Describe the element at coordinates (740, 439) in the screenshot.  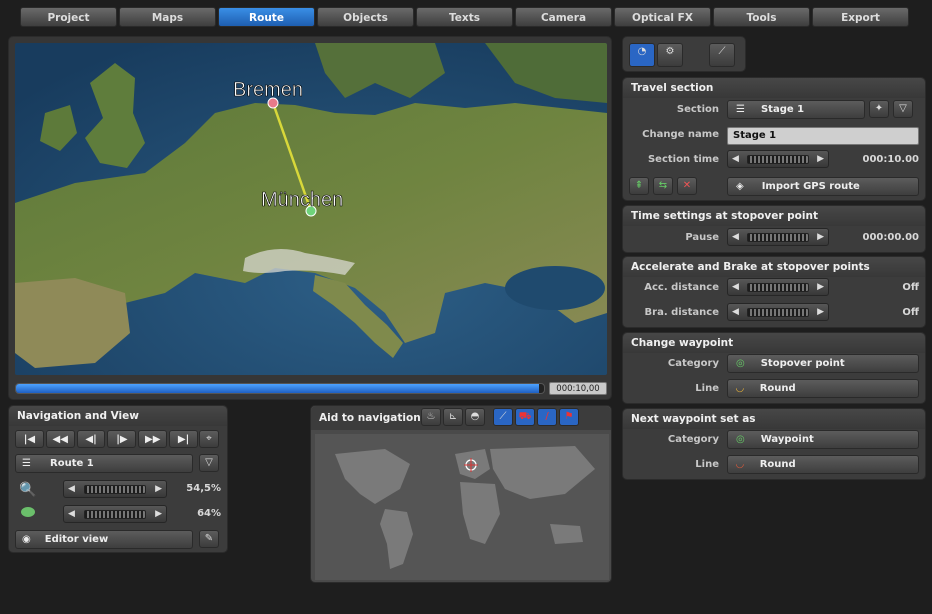
I see `waypoint-icon: ◎` at that location.